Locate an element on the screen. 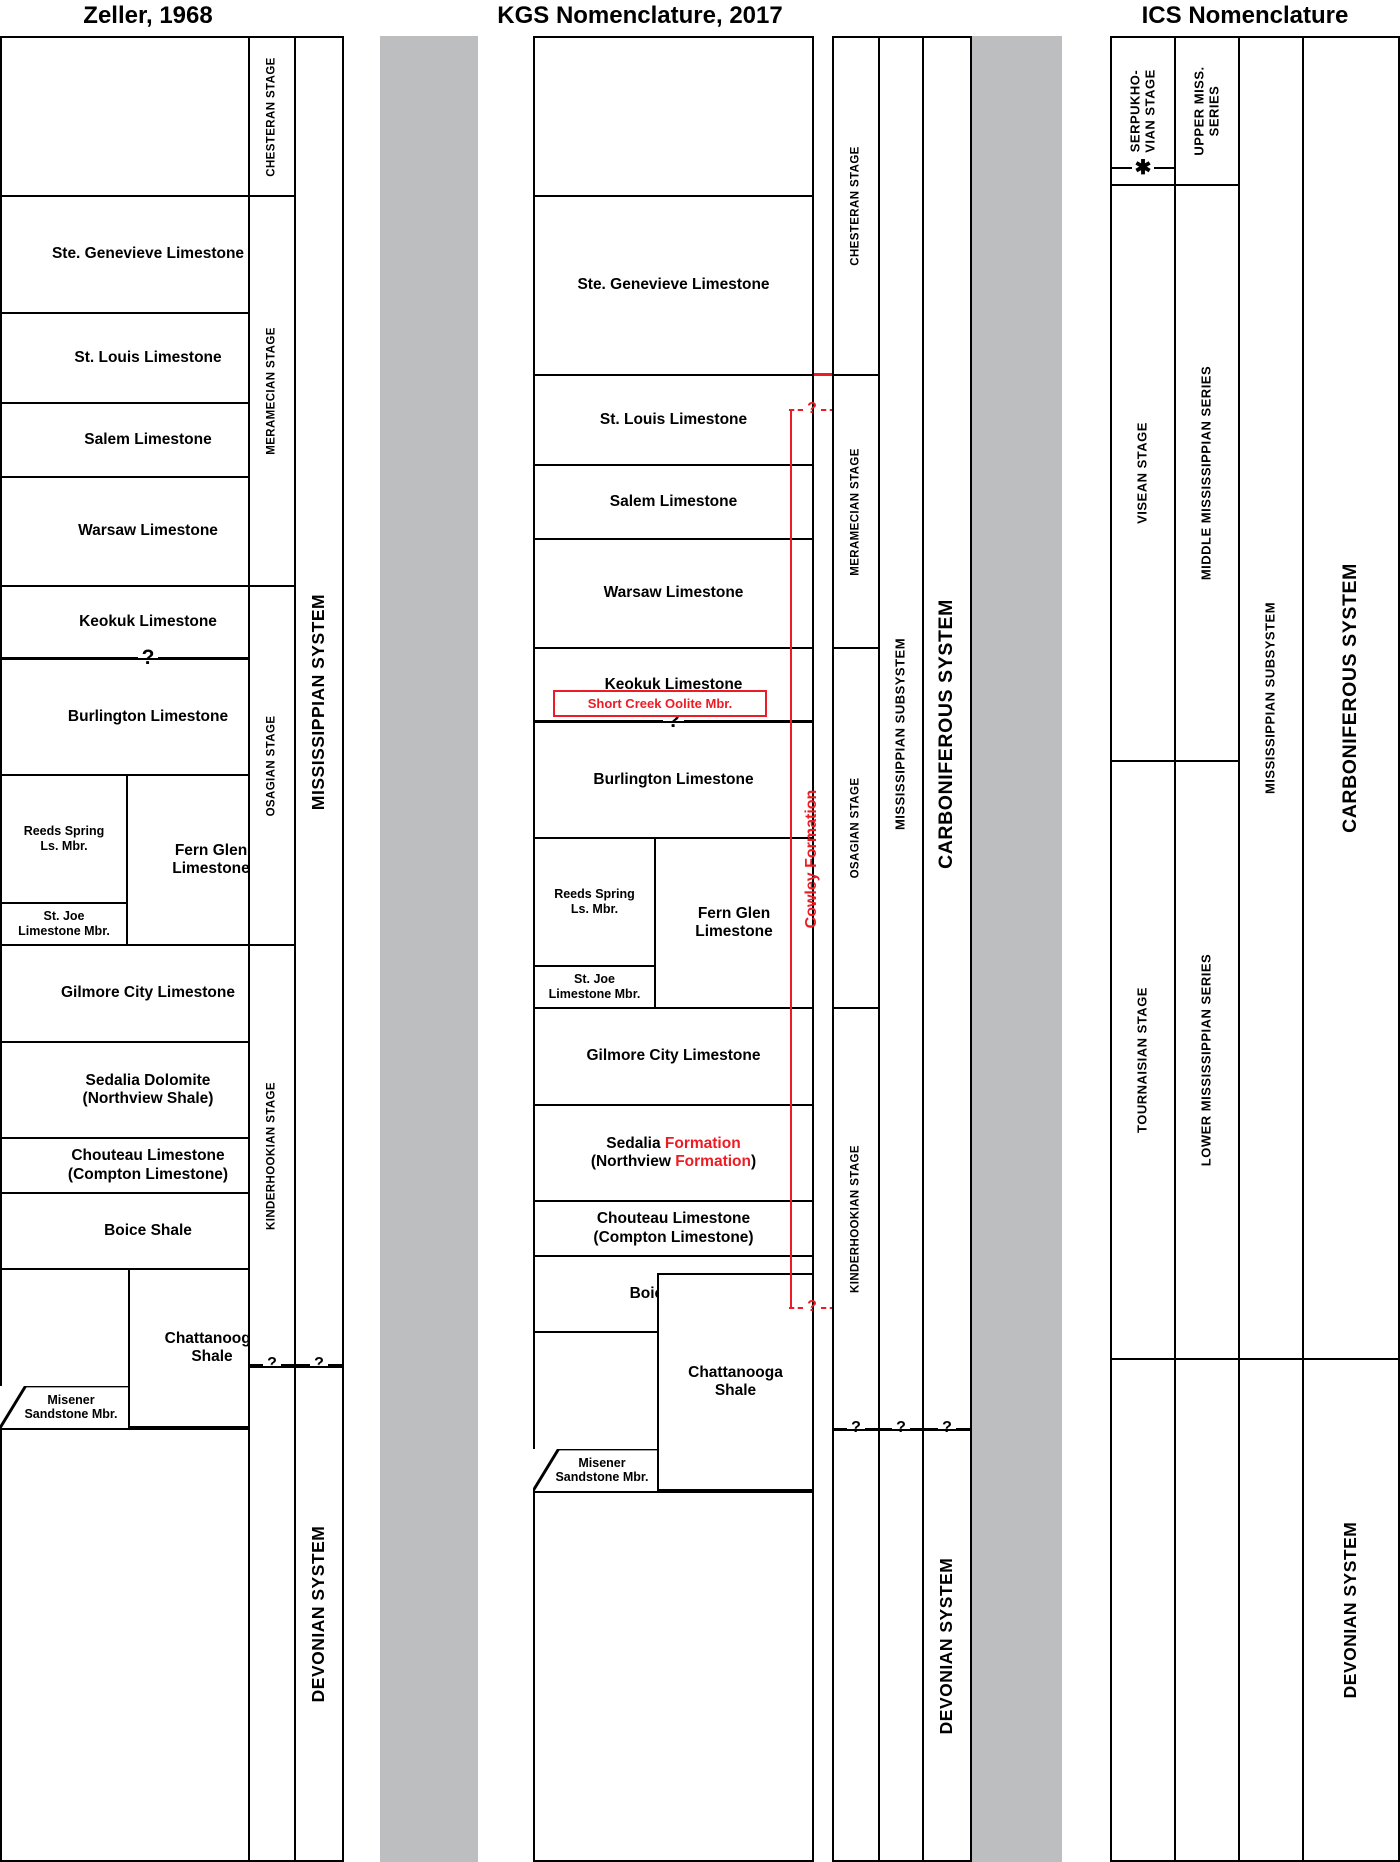 The image size is (1400, 1862). kgs-system-carboniferous-label: CARBONIFEROUS SYSTEM is located at coordinates (946, 733).